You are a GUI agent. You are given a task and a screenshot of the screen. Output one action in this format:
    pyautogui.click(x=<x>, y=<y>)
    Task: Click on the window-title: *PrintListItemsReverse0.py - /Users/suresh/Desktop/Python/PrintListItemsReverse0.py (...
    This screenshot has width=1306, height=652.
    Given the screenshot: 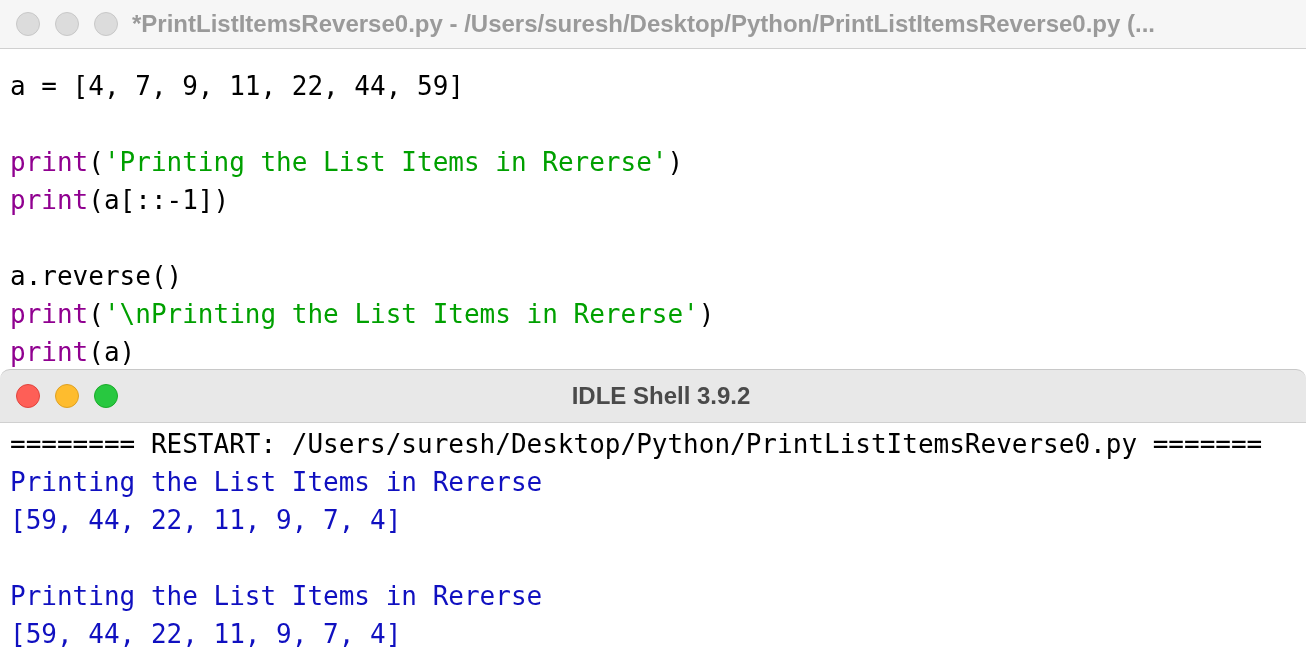 What is the action you would take?
    pyautogui.click(x=644, y=24)
    